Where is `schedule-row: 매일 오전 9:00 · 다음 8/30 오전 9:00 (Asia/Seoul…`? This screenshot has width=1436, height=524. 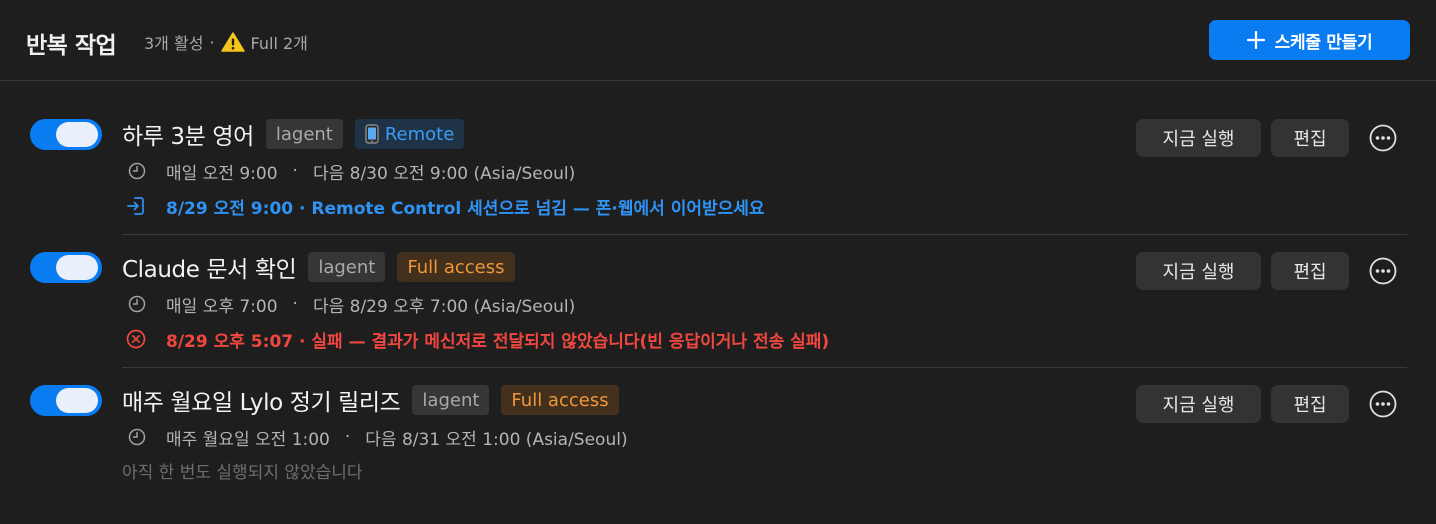 schedule-row: 매일 오전 9:00 · 다음 8/30 오전 9:00 (Asia/Seoul… is located at coordinates (352, 172).